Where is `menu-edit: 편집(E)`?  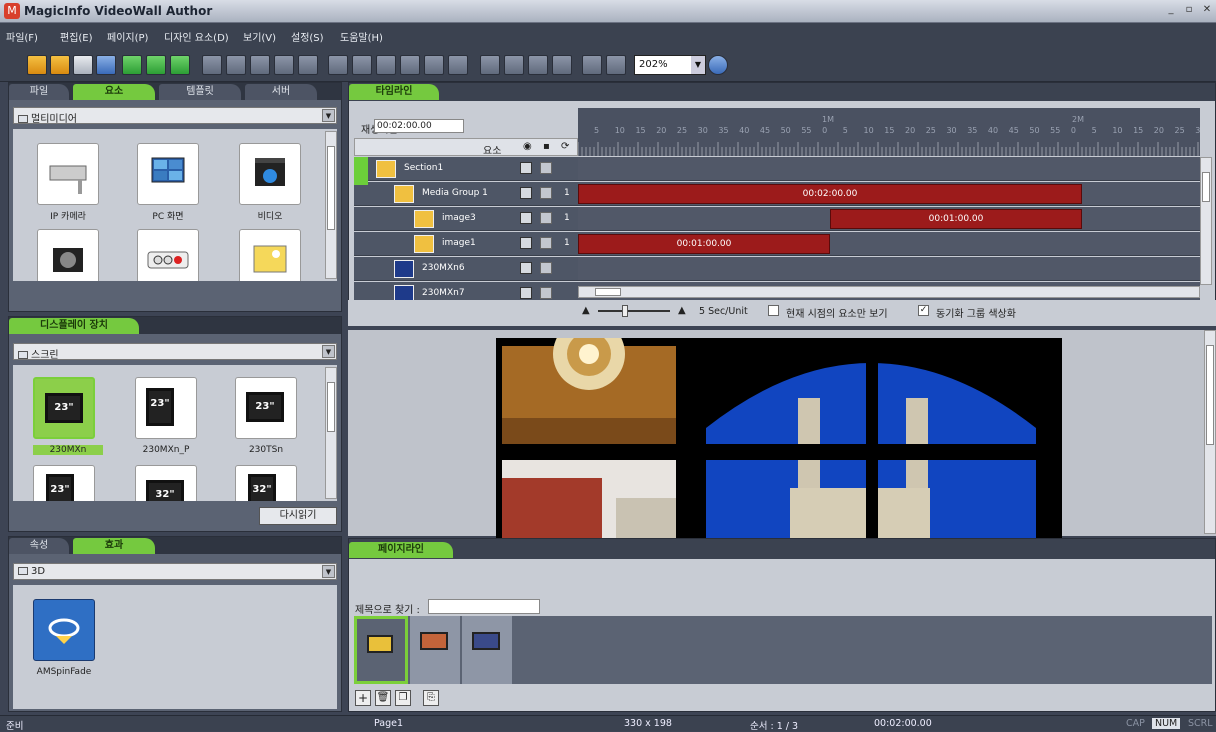 menu-edit: 편집(E) is located at coordinates (76, 36).